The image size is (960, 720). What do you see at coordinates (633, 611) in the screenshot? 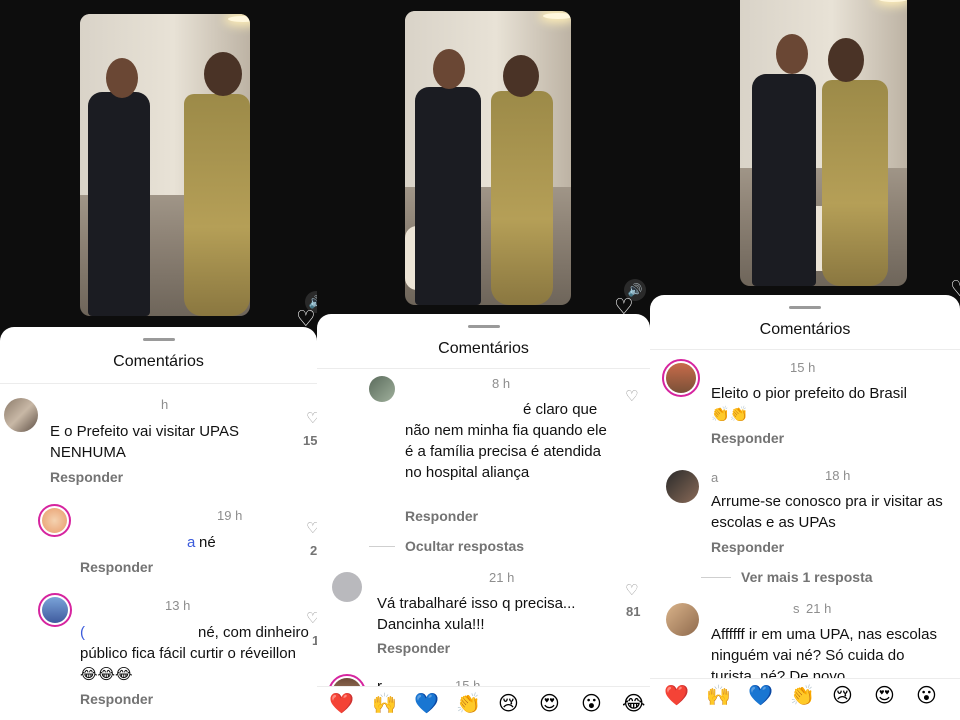
I see `like-count: 81` at bounding box center [633, 611].